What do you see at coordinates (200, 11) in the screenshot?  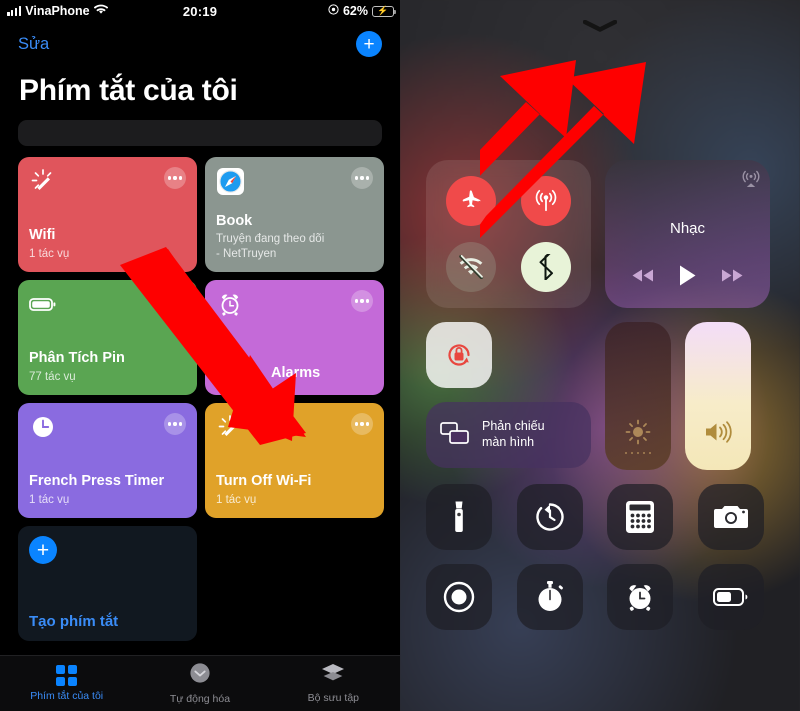 I see `status-bar: VinaPhone 20:19 62% ⚡` at bounding box center [200, 11].